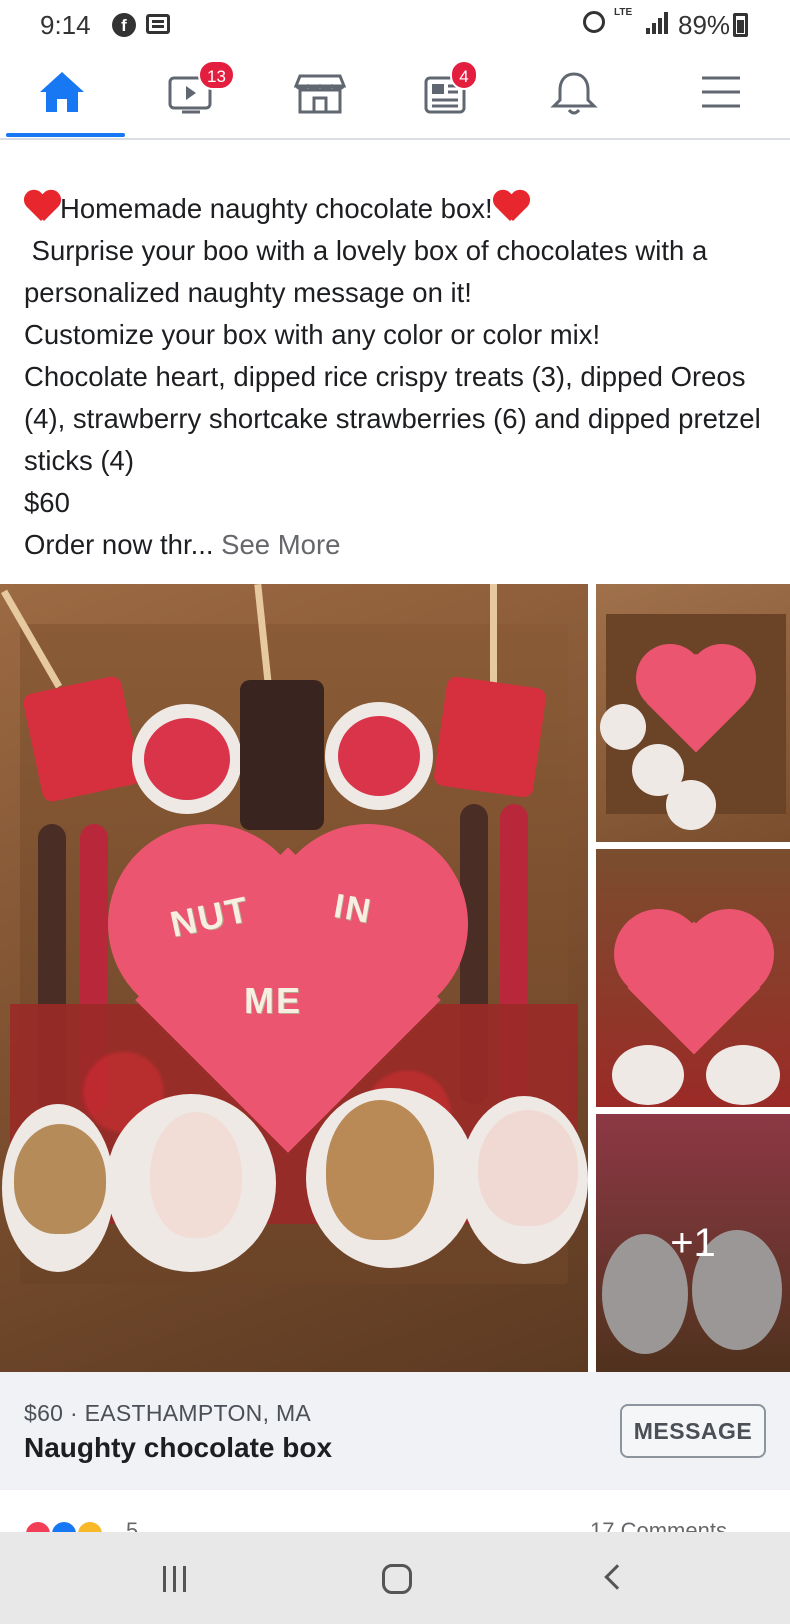 This screenshot has height=1624, width=790. What do you see at coordinates (657, 23) in the screenshot?
I see `signal-icon` at bounding box center [657, 23].